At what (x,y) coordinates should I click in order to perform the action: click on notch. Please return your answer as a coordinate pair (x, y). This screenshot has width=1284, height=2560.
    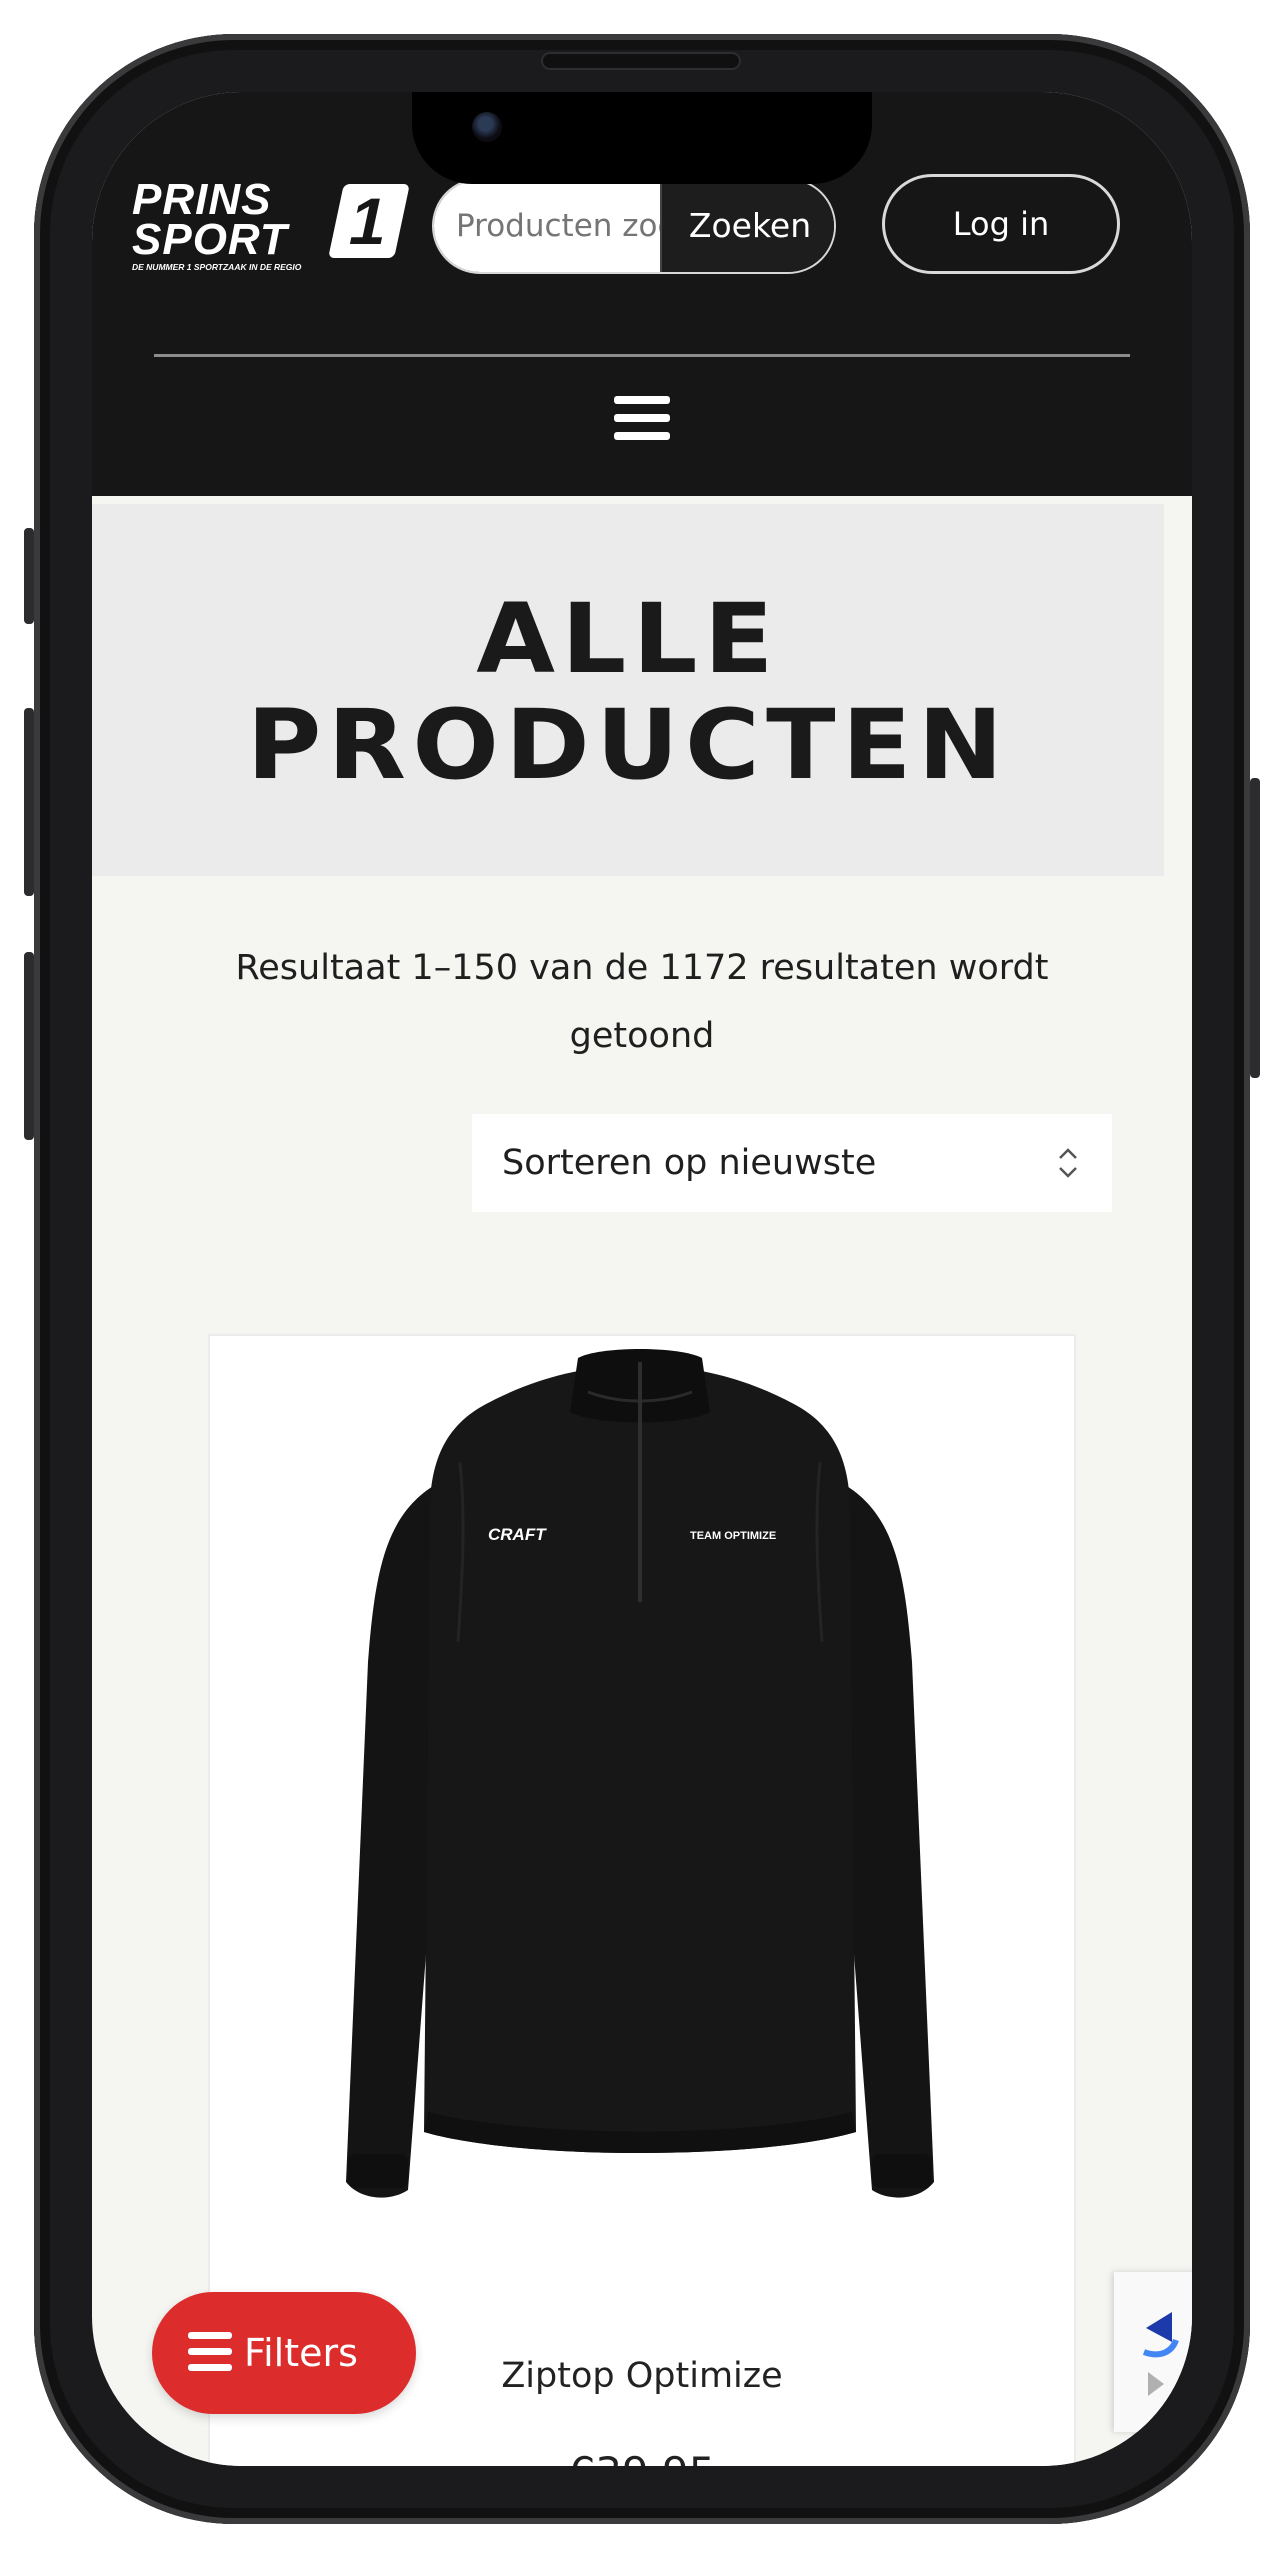
    Looking at the image, I should click on (642, 138).